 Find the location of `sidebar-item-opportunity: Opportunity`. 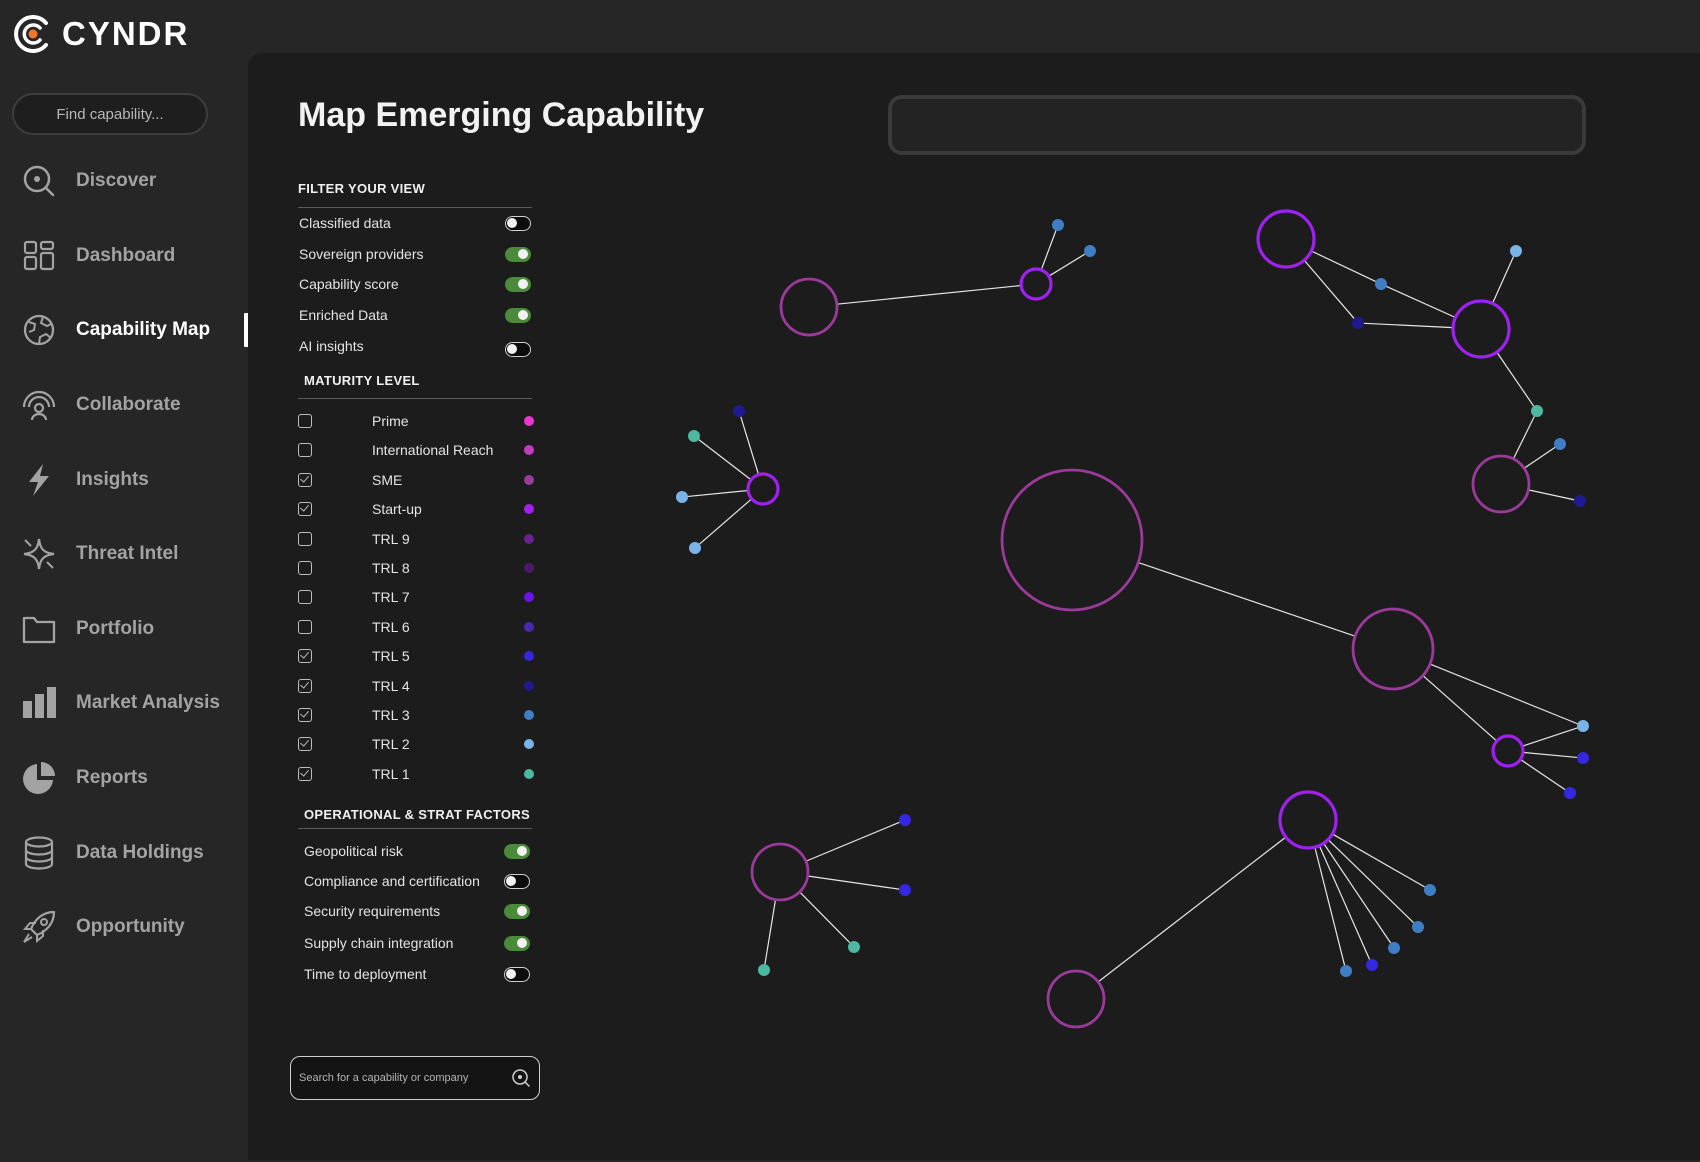

sidebar-item-opportunity: Opportunity is located at coordinates (125, 927).